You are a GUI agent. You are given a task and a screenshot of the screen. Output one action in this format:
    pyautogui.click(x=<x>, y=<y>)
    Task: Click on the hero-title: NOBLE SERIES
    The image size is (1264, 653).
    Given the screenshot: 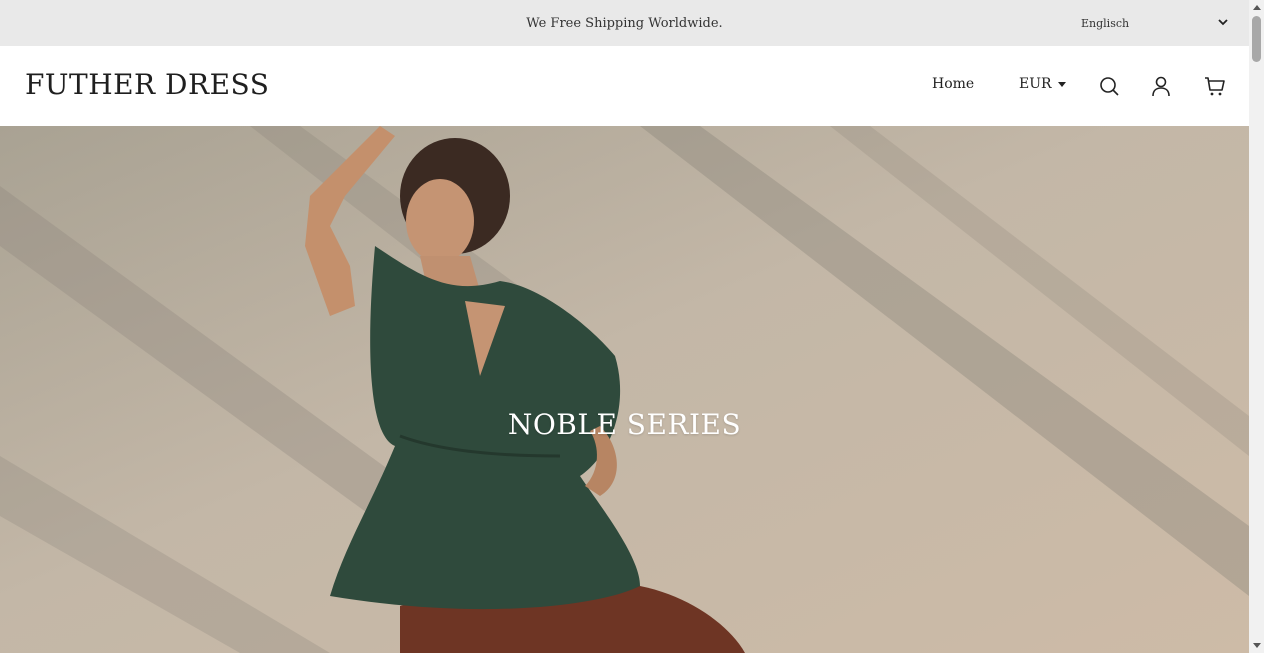 What is the action you would take?
    pyautogui.click(x=624, y=424)
    